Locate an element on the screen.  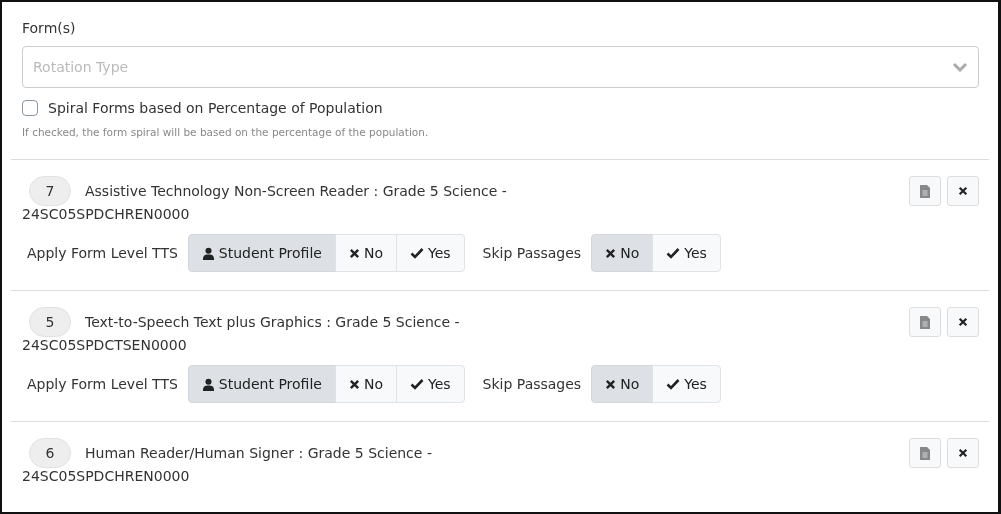
count-badge: 7 is located at coordinates (50, 191).